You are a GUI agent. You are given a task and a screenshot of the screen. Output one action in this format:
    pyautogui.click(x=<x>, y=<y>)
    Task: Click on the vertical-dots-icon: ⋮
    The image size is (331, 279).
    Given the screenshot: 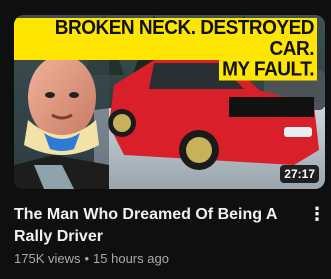 What is the action you would take?
    pyautogui.click(x=317, y=214)
    